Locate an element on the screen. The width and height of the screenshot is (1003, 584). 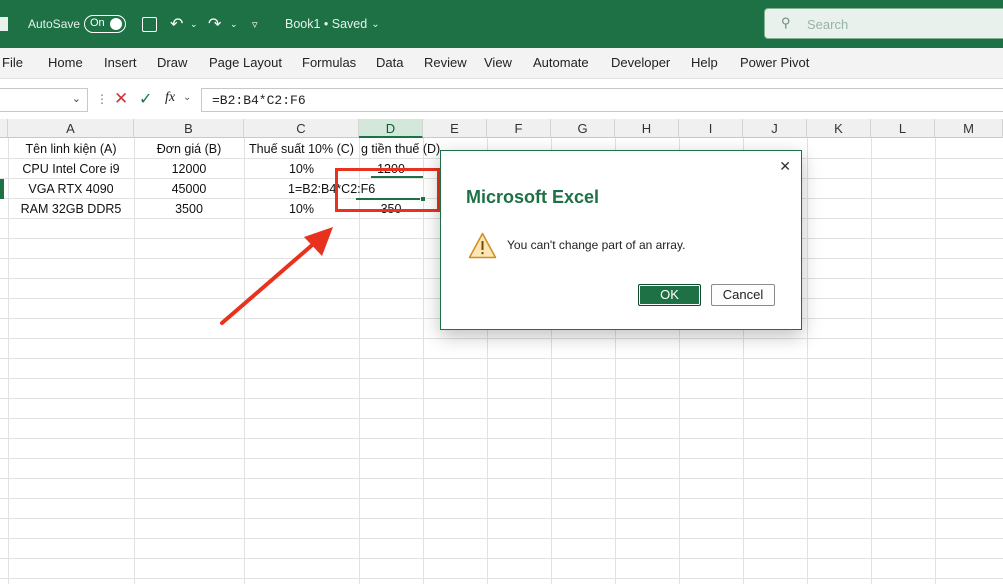
column-header-h: H is located at coordinates (647, 128).